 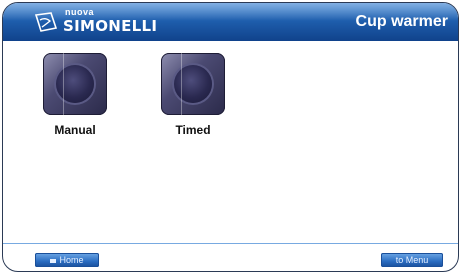 I want to click on brand-logo: nuova SIMONELLI, so click(x=95, y=20).